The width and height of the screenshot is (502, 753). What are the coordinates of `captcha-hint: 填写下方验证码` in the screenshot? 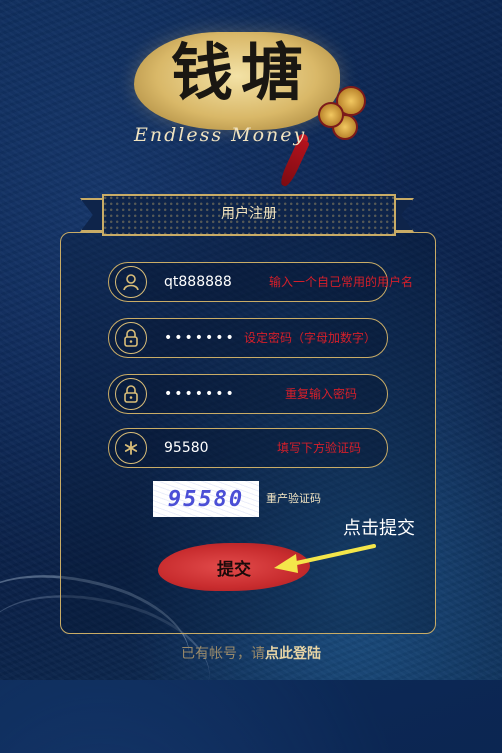 It's located at (319, 448).